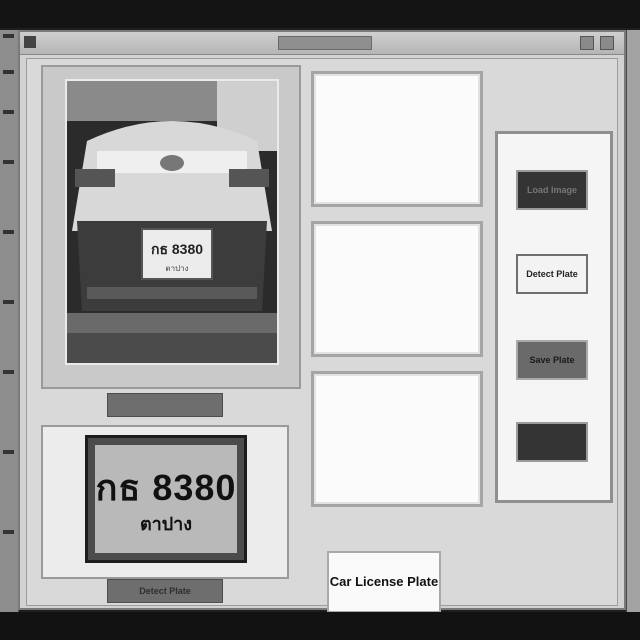 The image size is (640, 640). What do you see at coordinates (165, 405) in the screenshot?
I see `photo-caption` at bounding box center [165, 405].